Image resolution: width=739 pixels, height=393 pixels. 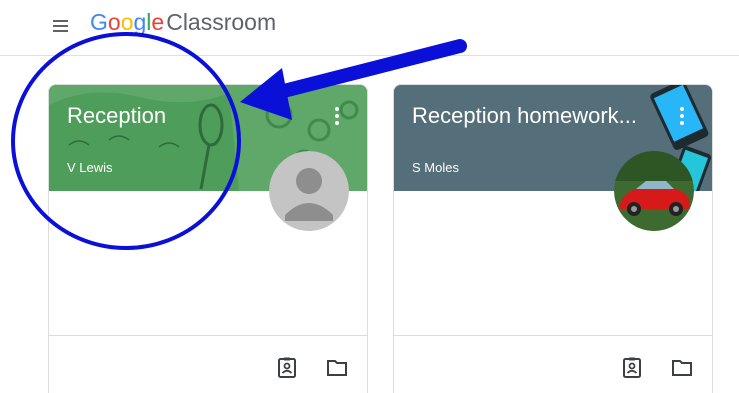 What do you see at coordinates (90, 167) in the screenshot?
I see `teacher-name: V Lewis` at bounding box center [90, 167].